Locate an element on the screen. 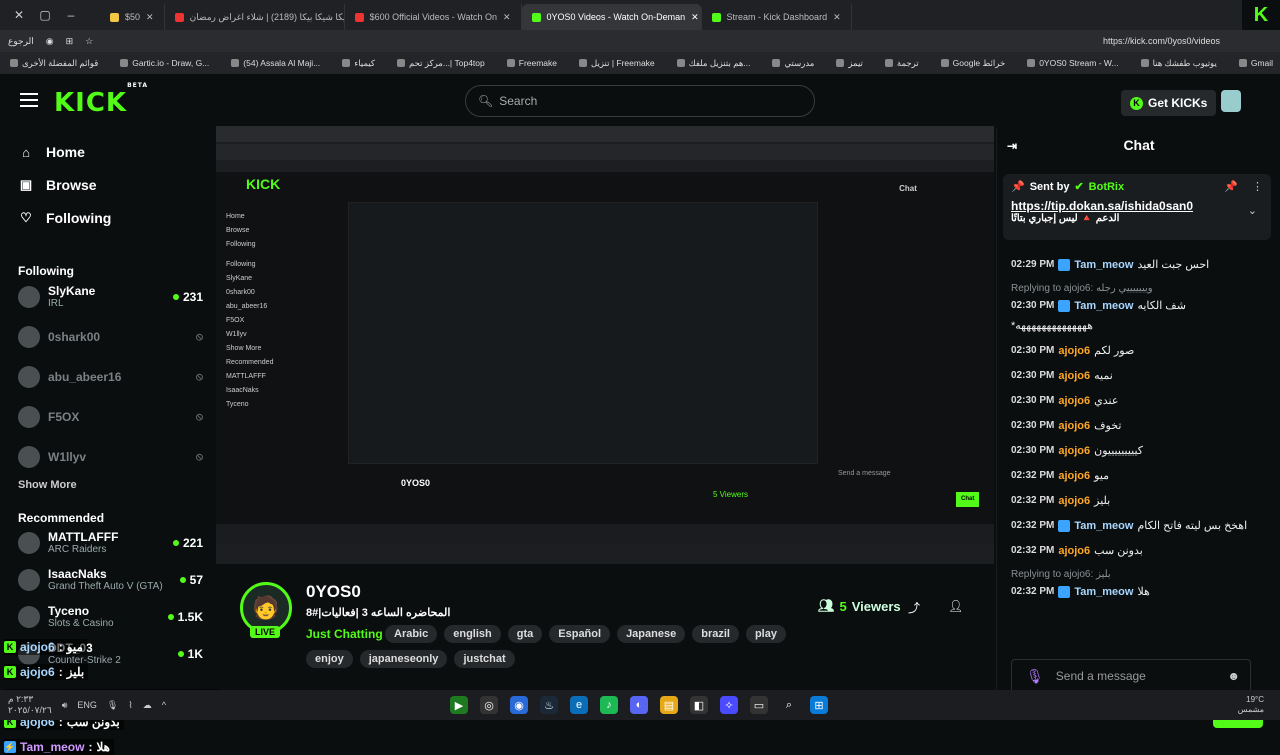  mic-icon: 🎙︎ is located at coordinates (1035, 676).